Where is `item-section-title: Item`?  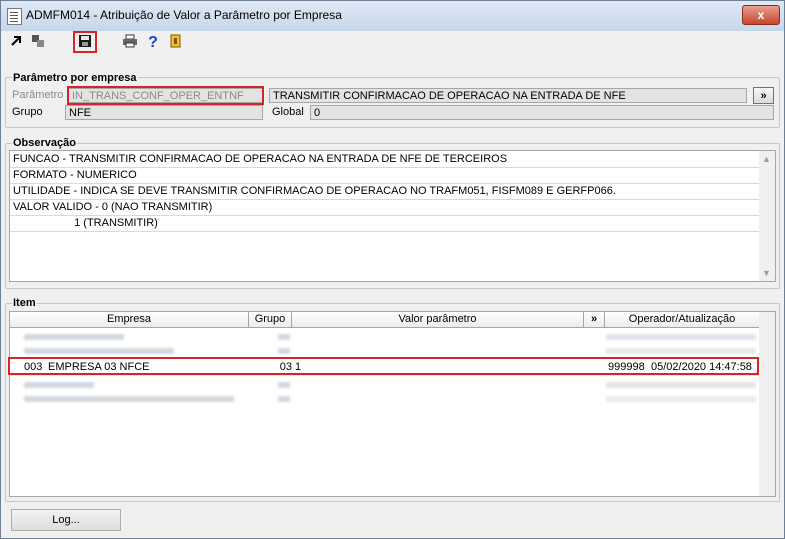
item-section-title: Item is located at coordinates (24, 303).